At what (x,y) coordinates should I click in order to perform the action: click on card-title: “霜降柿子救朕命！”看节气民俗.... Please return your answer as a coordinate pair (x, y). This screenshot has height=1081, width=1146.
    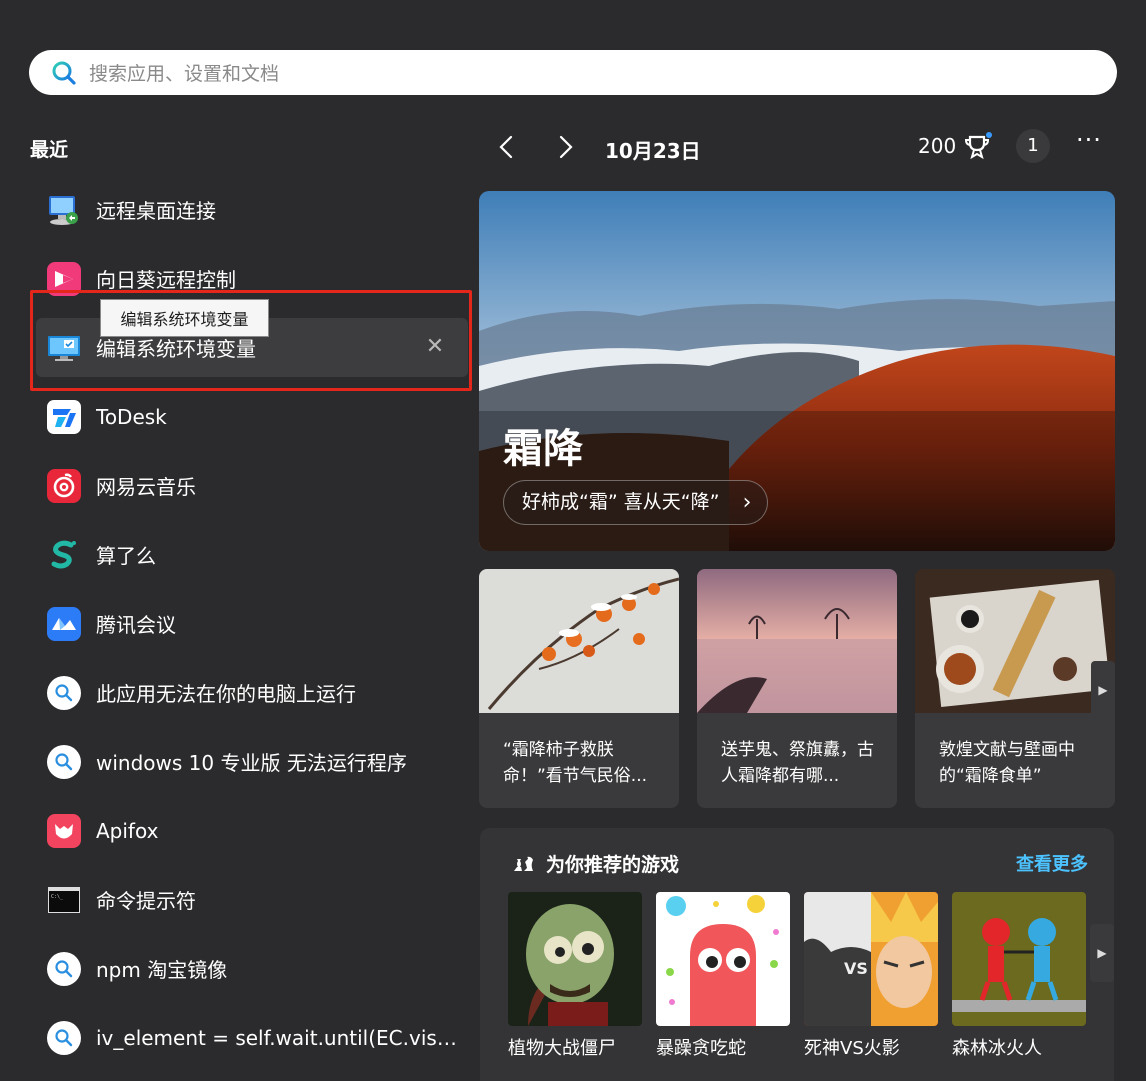
    Looking at the image, I should click on (575, 763).